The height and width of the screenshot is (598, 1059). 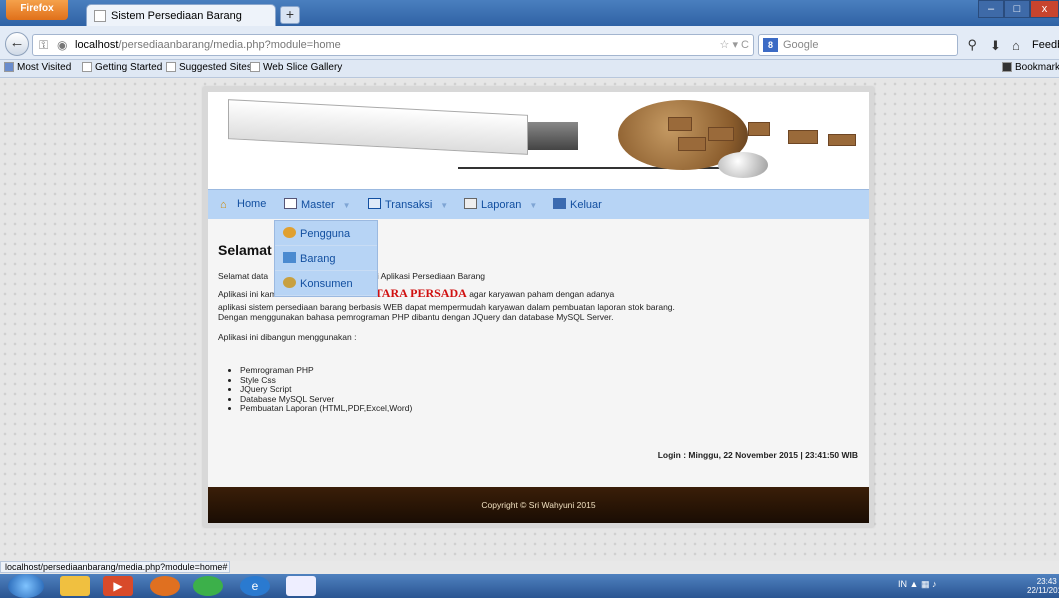 I want to click on back-arrow-icon: ←, so click(x=17, y=44).